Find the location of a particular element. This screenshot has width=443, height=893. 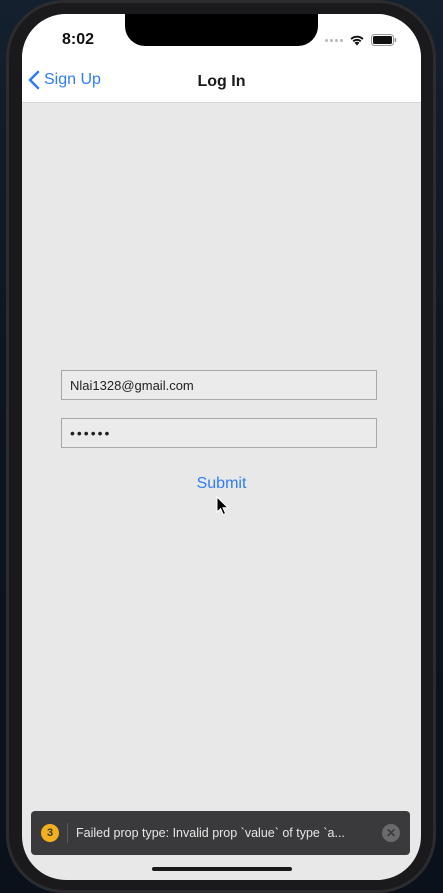

status-bar: 8:02 is located at coordinates (221, 41).